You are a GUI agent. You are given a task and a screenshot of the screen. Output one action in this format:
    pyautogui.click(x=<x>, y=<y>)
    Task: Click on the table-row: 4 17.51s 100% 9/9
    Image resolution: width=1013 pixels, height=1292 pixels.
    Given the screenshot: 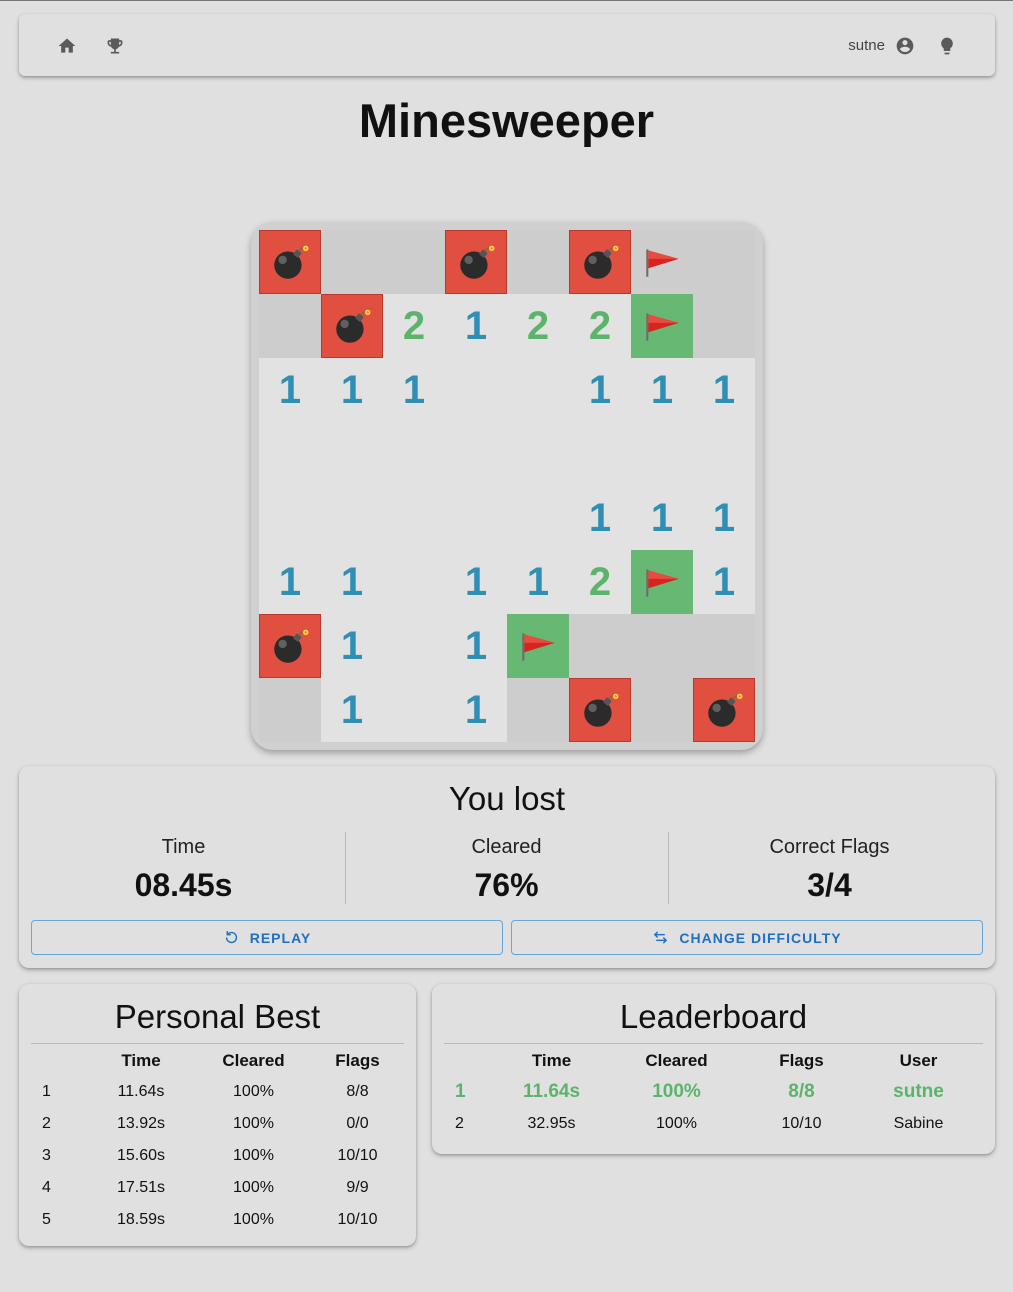 What is the action you would take?
    pyautogui.click(x=217, y=1188)
    